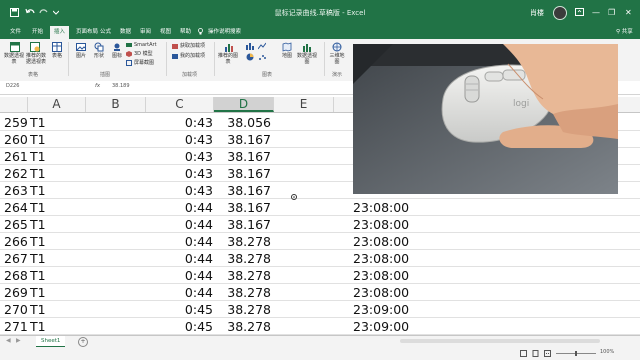  I want to click on pivot-table-button: 数据透视表, so click(14, 59).